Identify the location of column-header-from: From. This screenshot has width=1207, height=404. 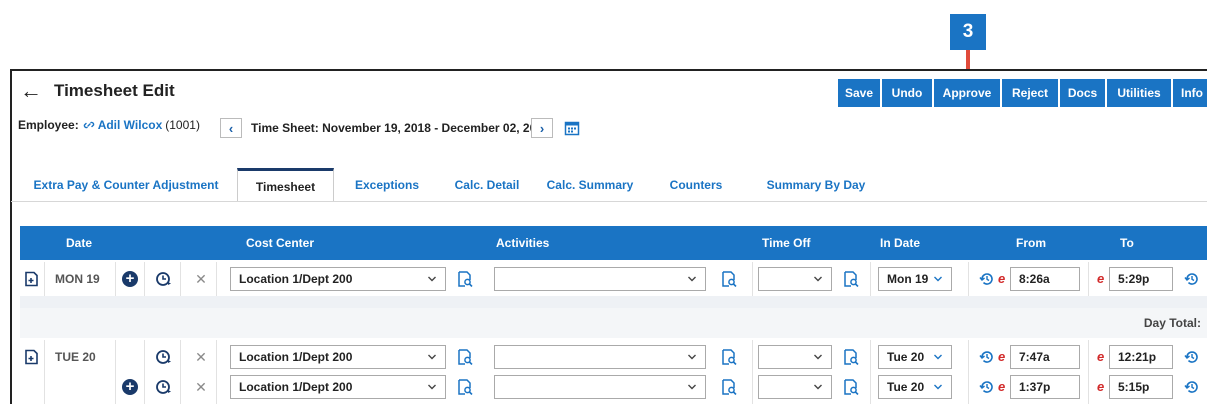
(1031, 243).